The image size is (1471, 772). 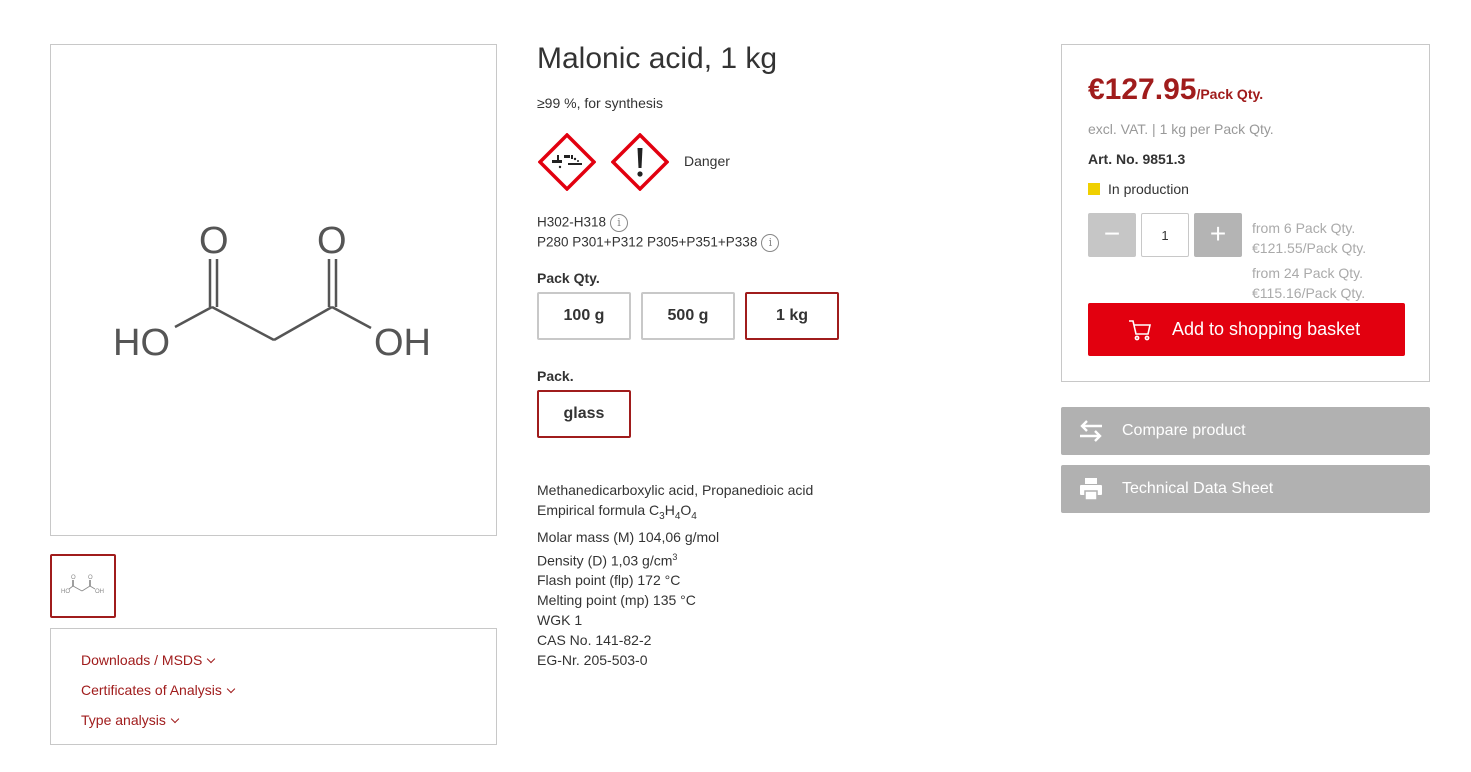 I want to click on image-thumbnail: O O HO OH, so click(x=83, y=586).